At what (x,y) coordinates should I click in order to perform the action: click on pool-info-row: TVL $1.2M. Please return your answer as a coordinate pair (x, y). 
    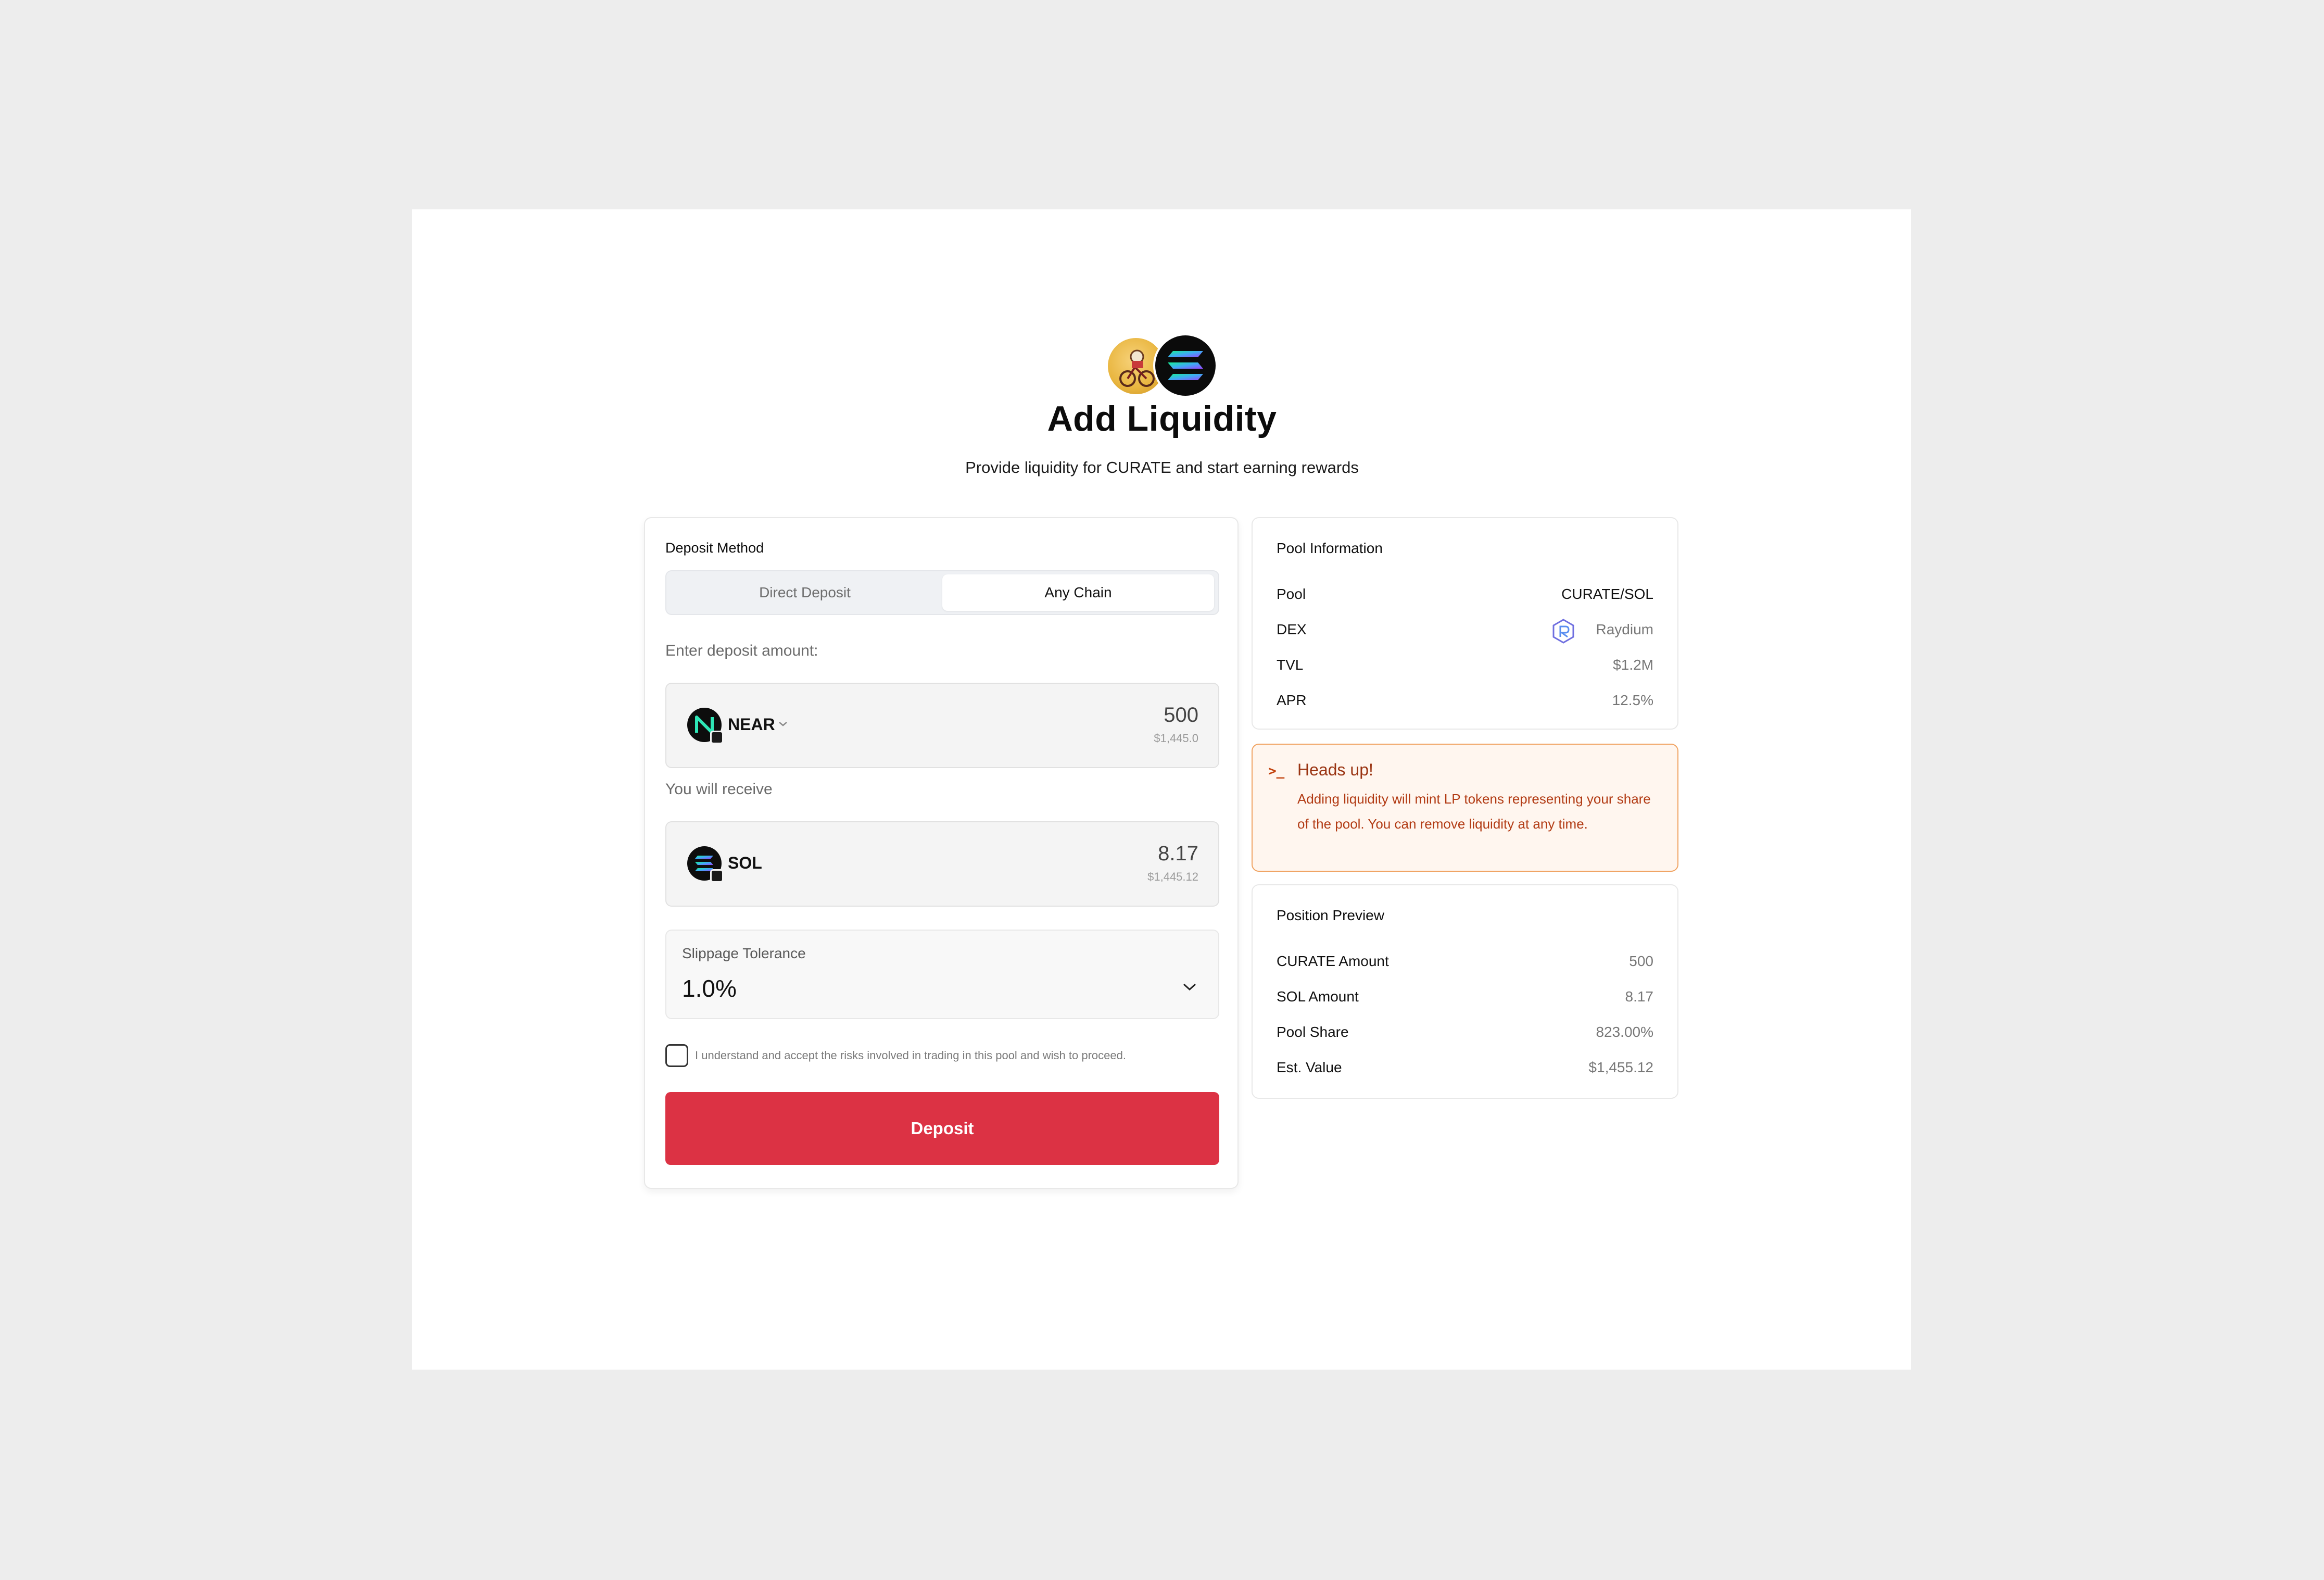
    Looking at the image, I should click on (1465, 667).